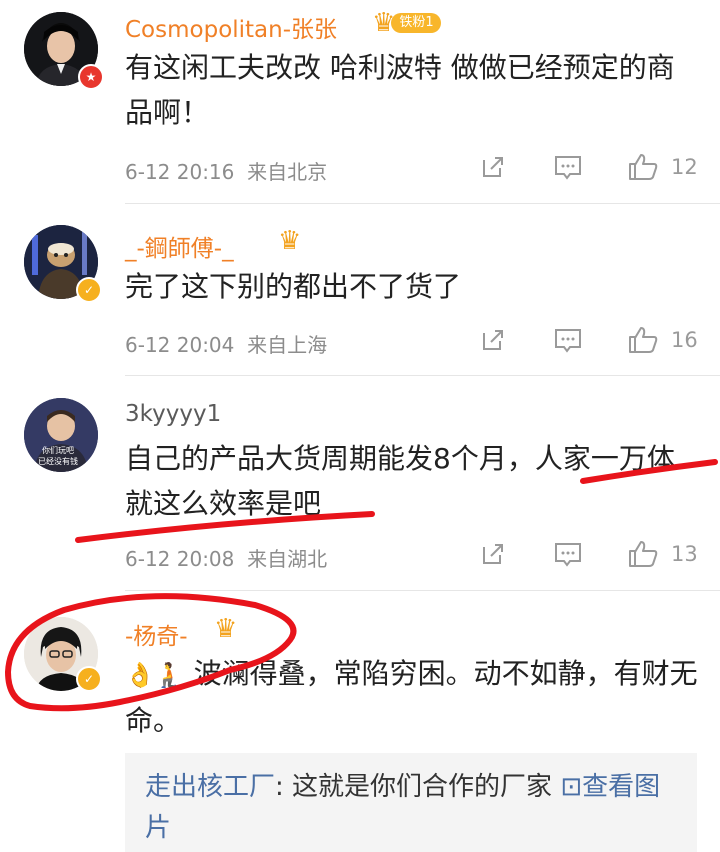  I want to click on comment-text: 👌🧎 波澜得叠，常陷穷困。动不如静，有财无命。, so click(411, 697).